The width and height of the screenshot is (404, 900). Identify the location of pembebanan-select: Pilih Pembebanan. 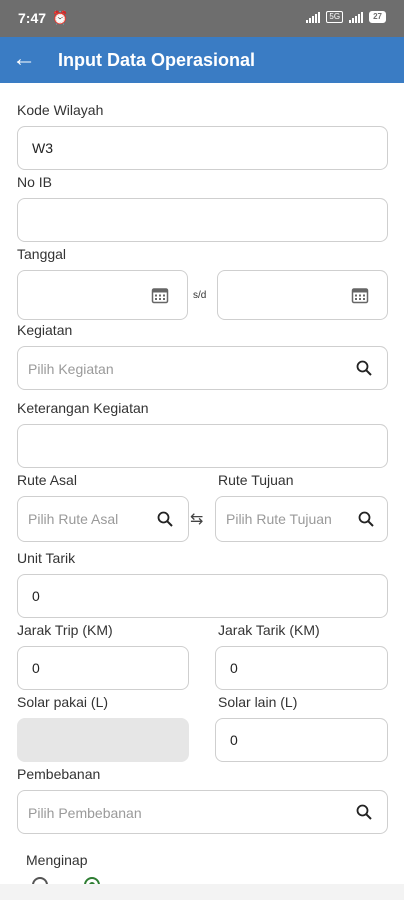
(202, 812).